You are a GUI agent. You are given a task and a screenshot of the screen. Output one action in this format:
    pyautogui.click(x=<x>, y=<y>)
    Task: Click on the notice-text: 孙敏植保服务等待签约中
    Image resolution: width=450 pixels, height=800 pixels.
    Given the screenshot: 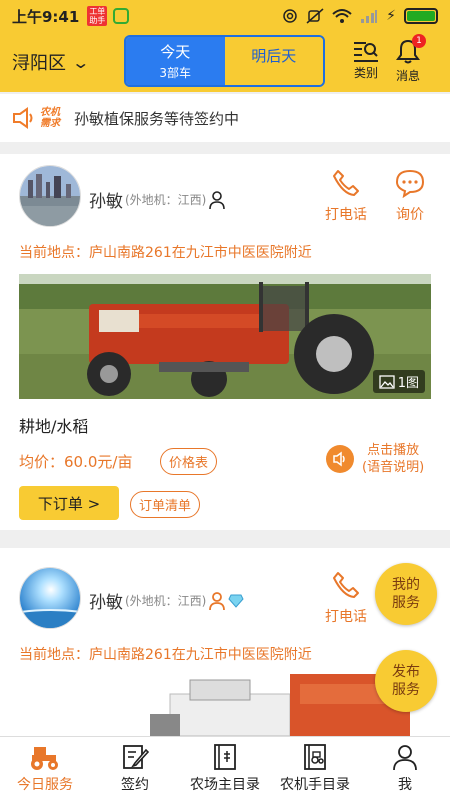 What is the action you would take?
    pyautogui.click(x=157, y=118)
    